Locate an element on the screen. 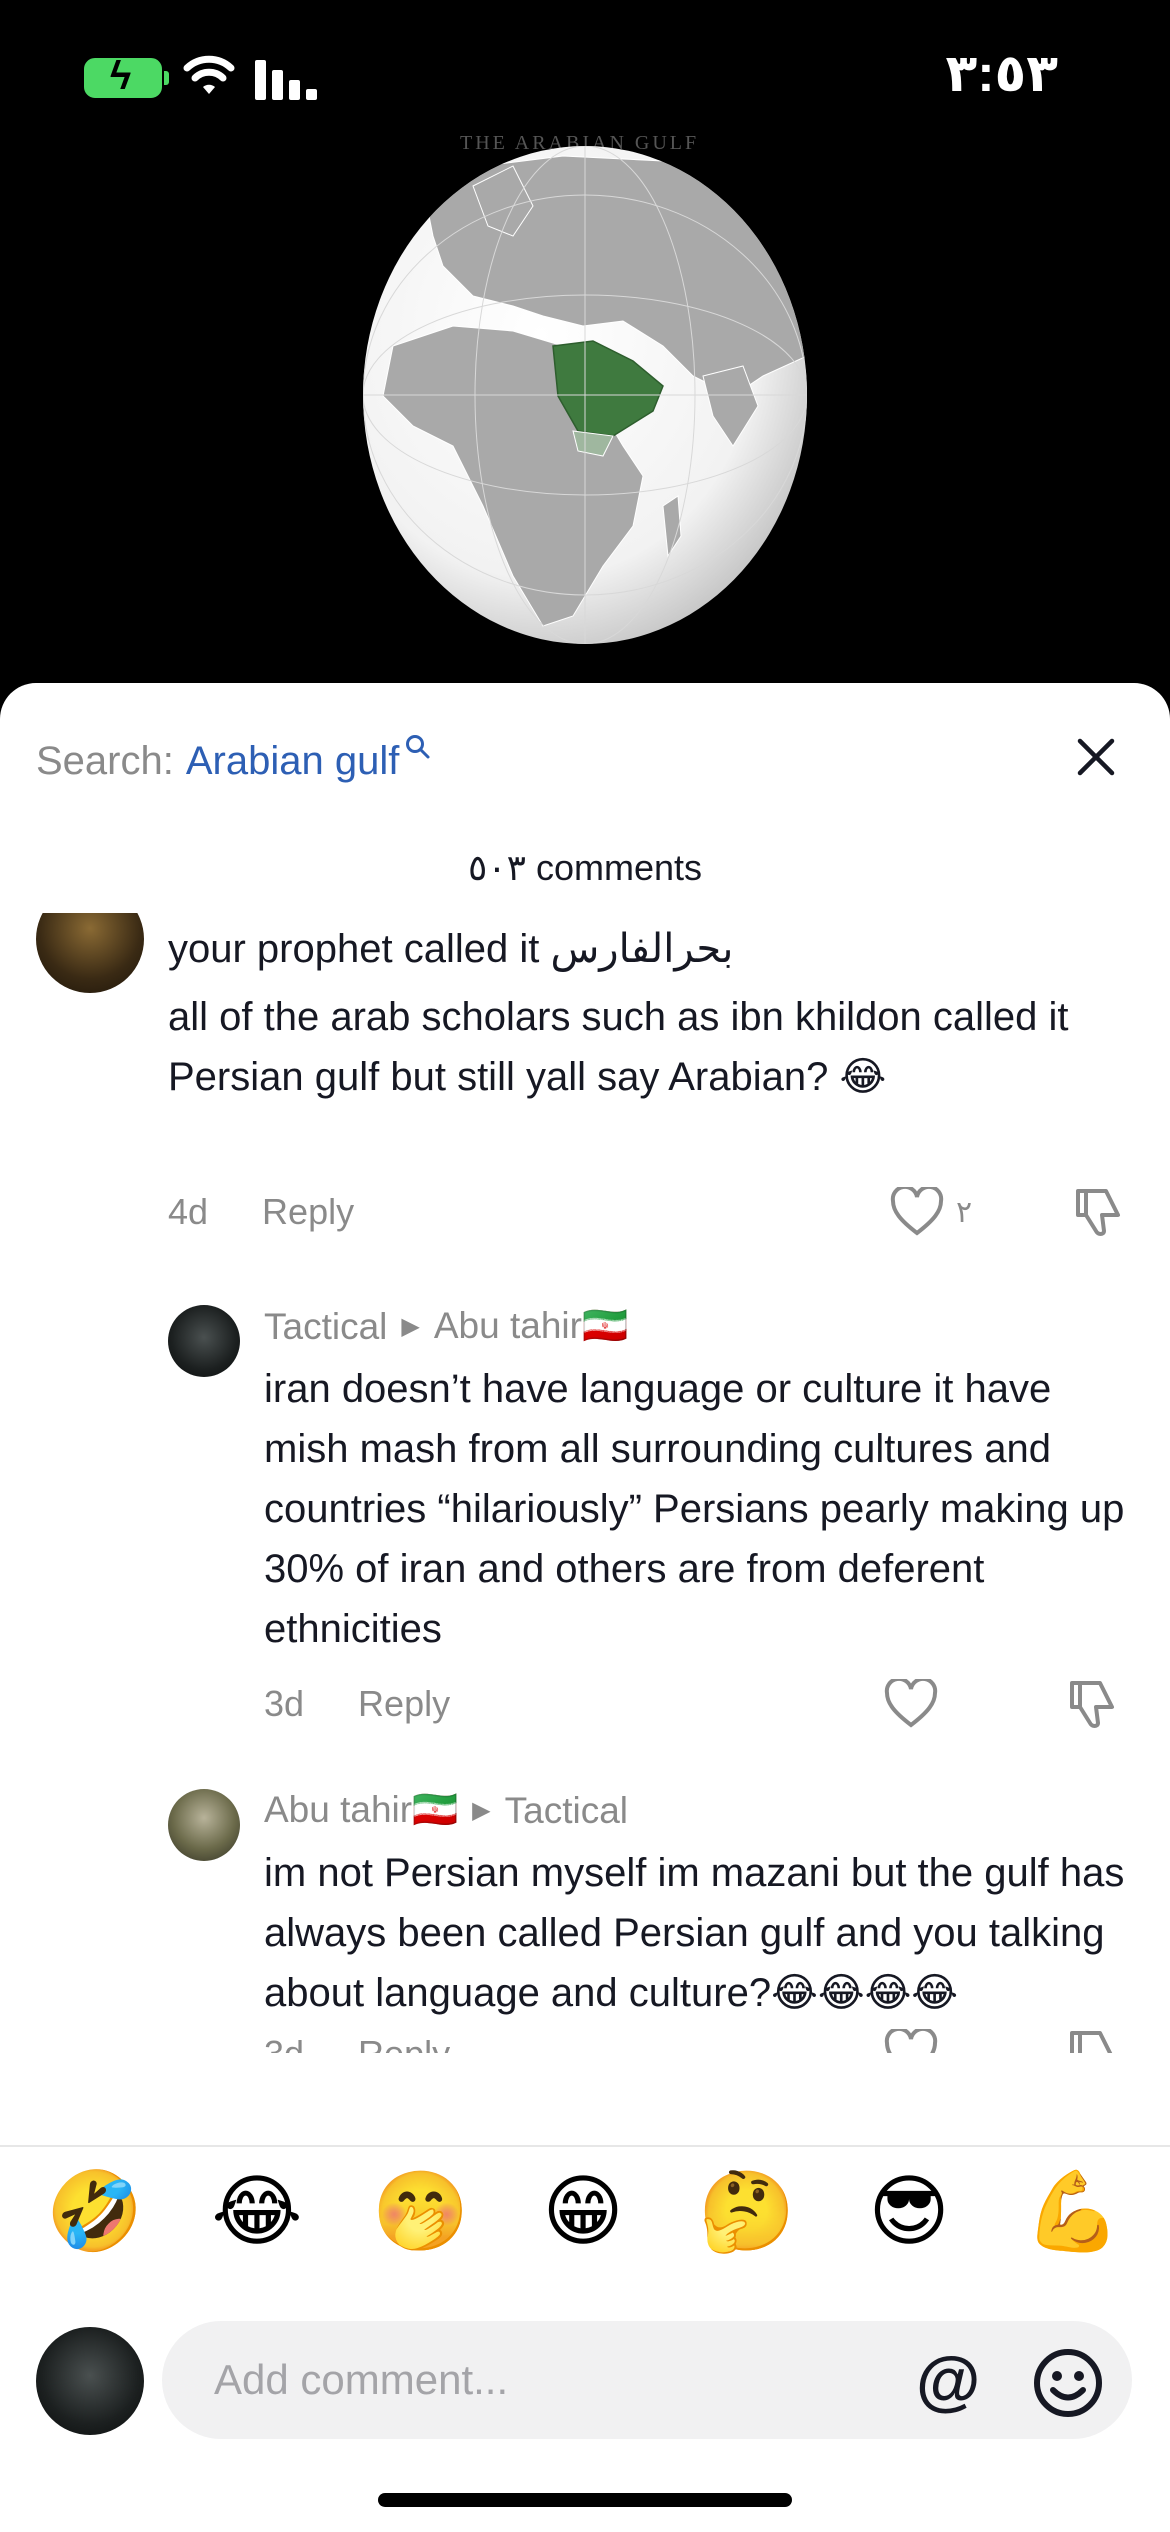  search-icon is located at coordinates (418, 747).